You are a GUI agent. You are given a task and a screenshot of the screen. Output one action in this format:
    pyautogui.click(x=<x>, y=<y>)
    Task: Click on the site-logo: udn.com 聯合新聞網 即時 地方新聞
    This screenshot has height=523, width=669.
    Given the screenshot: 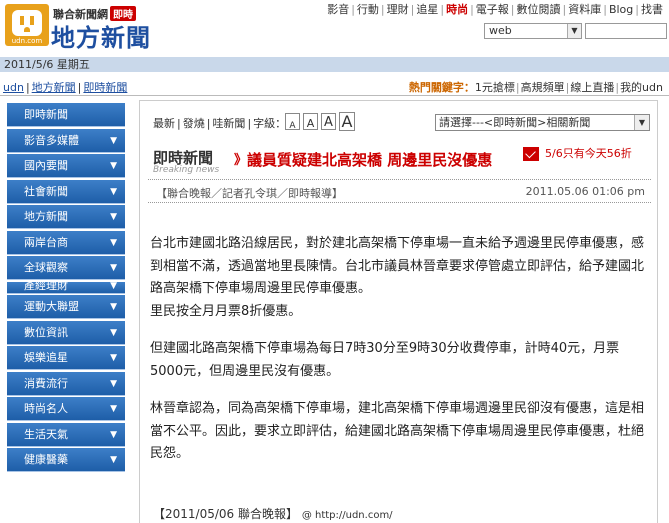 What is the action you would take?
    pyautogui.click(x=77, y=28)
    